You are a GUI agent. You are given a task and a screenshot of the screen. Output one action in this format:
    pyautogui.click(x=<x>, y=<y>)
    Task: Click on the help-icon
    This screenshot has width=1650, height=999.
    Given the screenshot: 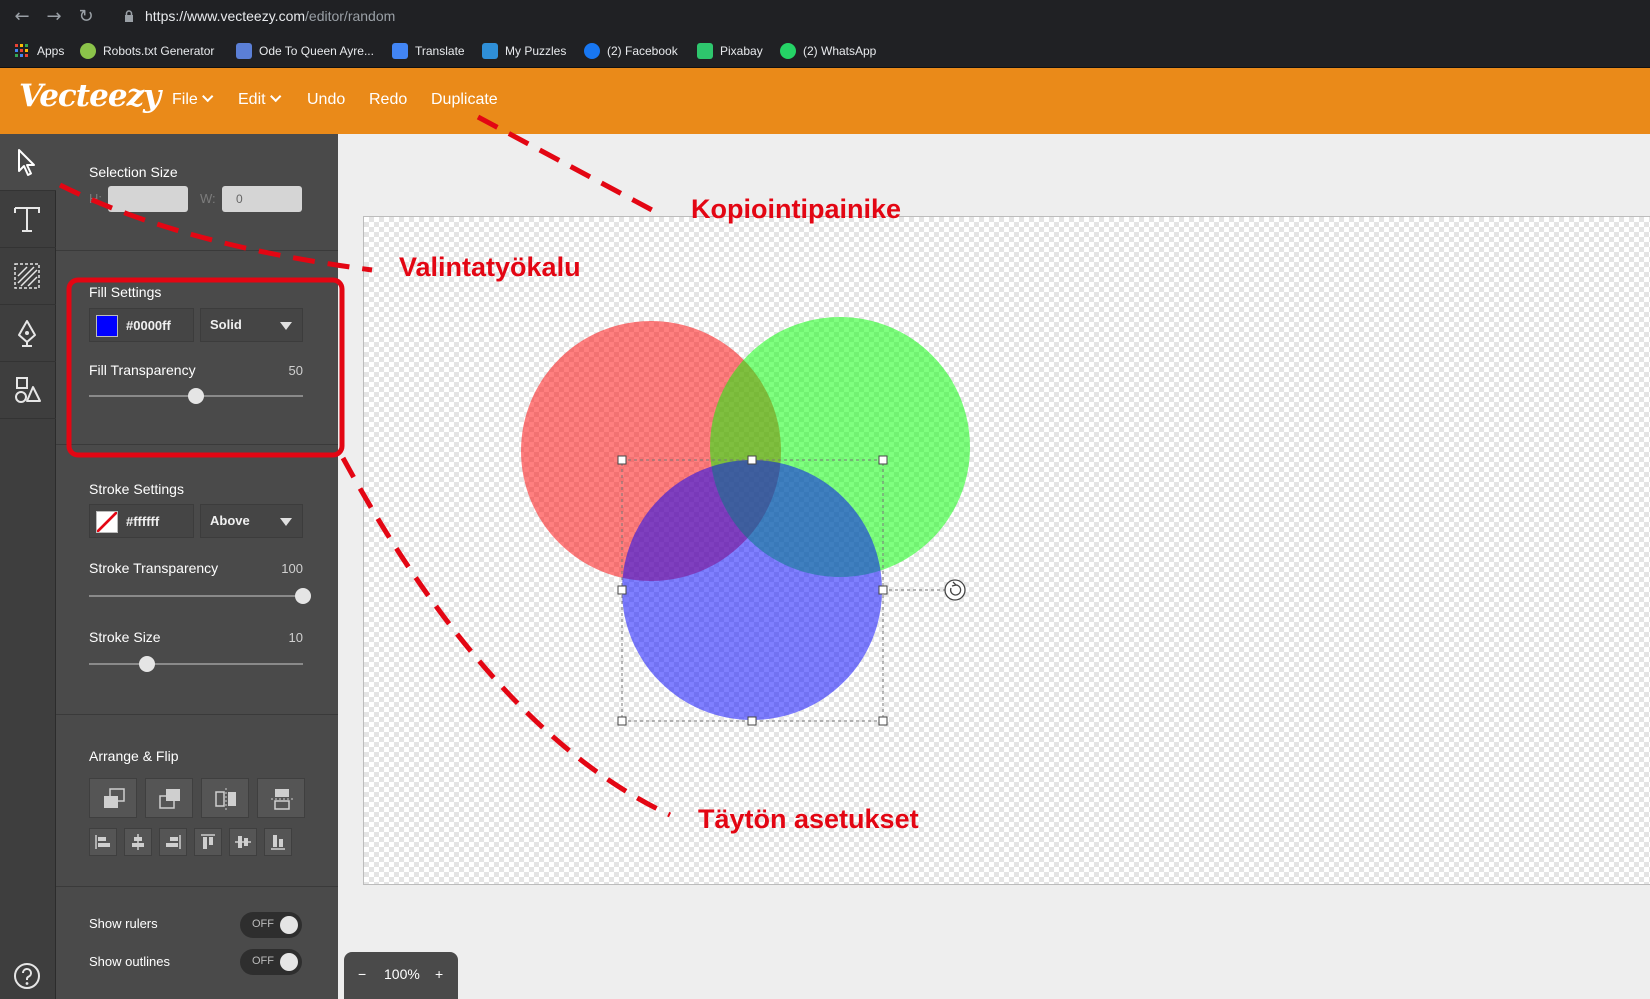 What is the action you would take?
    pyautogui.click(x=27, y=976)
    